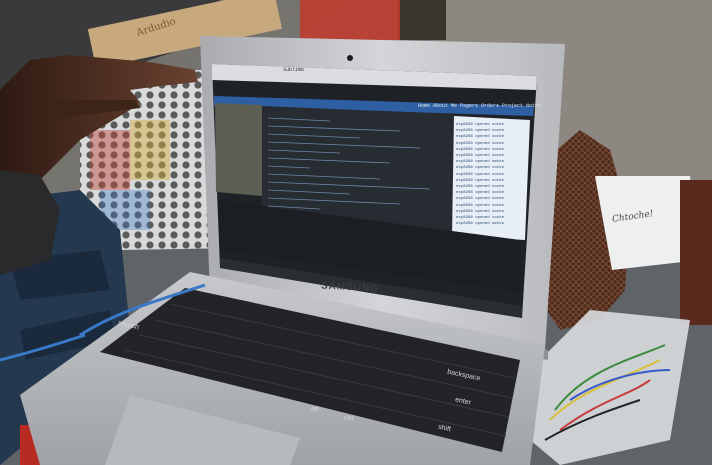  I want to click on red-chairs, so click(350, 20).